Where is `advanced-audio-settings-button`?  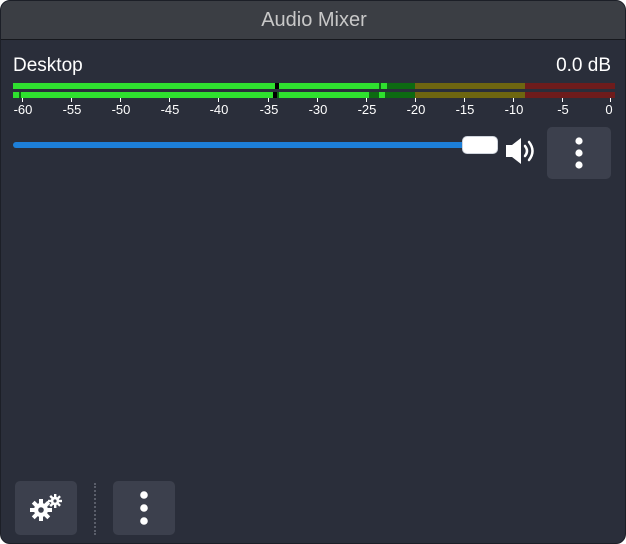 advanced-audio-settings-button is located at coordinates (46, 508).